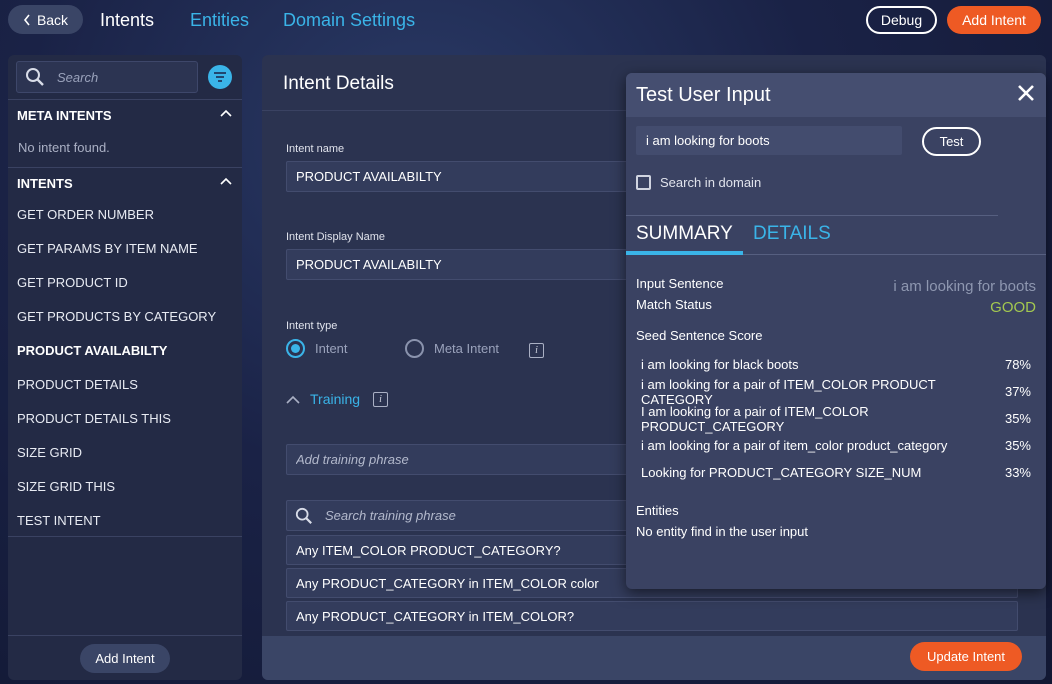 The image size is (1052, 684). I want to click on intent-name-label: Intent name, so click(315, 149).